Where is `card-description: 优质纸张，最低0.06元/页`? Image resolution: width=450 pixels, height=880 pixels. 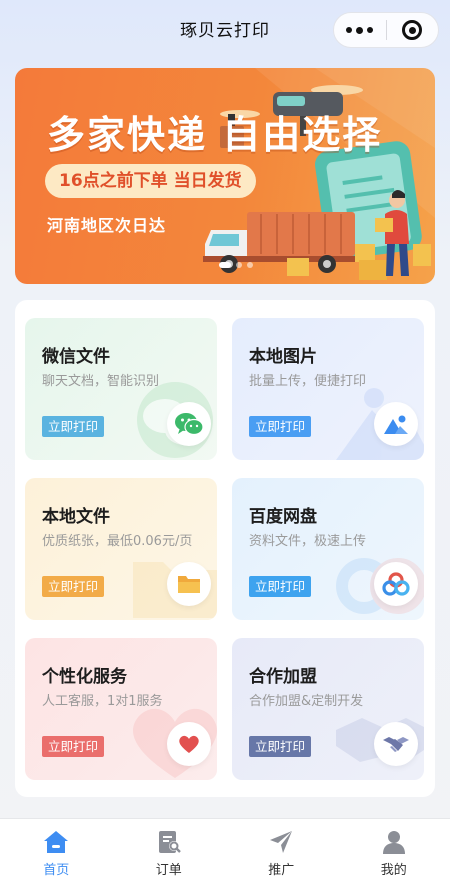 card-description: 优质纸张，最低0.06元/页 is located at coordinates (117, 541).